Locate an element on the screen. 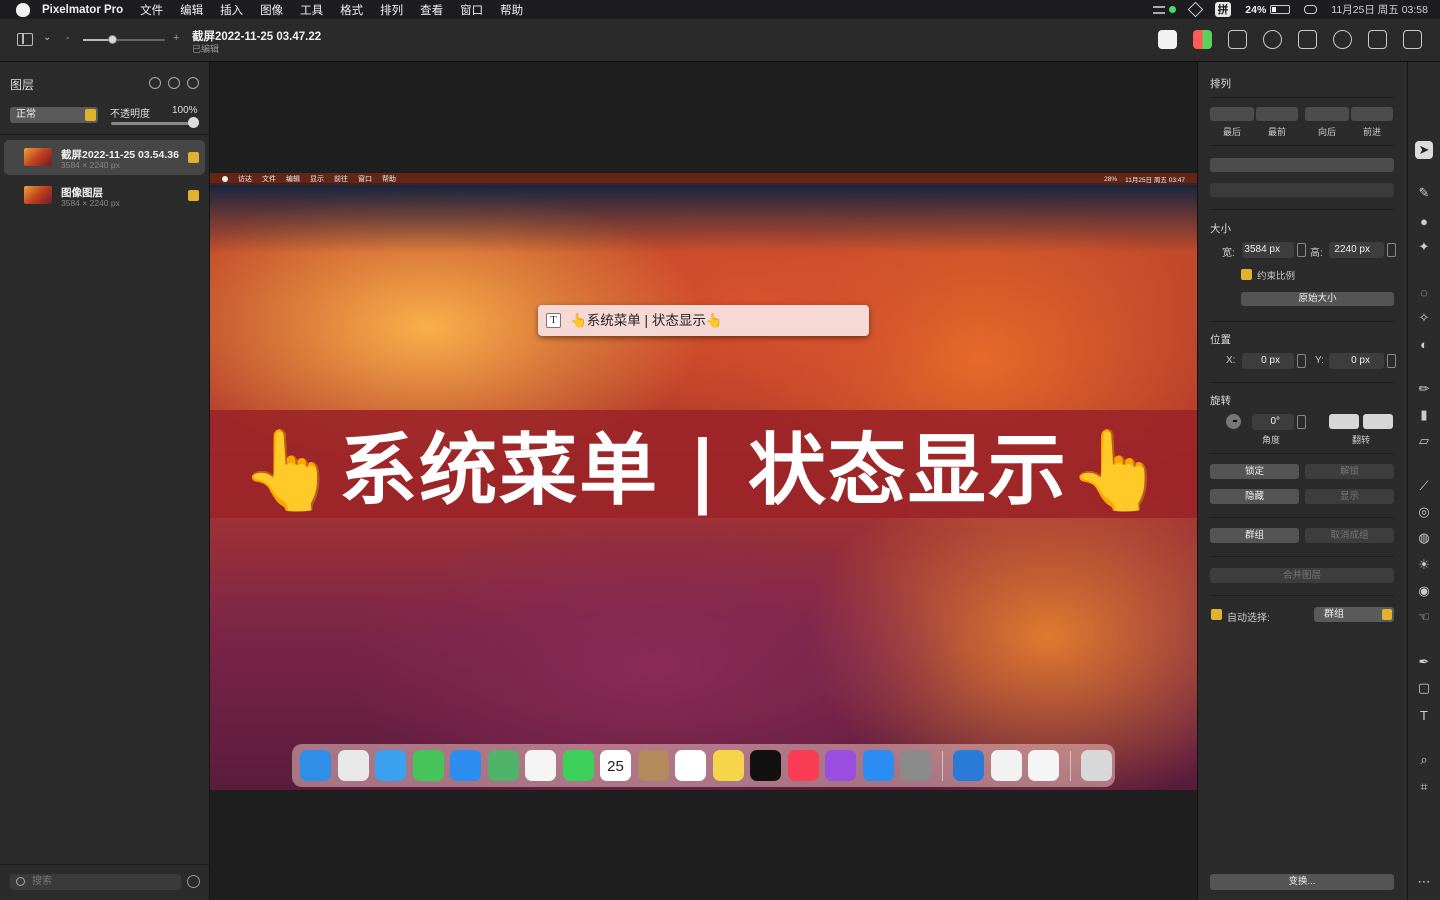 This screenshot has width=1440, height=900. paint-tool-icon: ✏ is located at coordinates (1424, 389).